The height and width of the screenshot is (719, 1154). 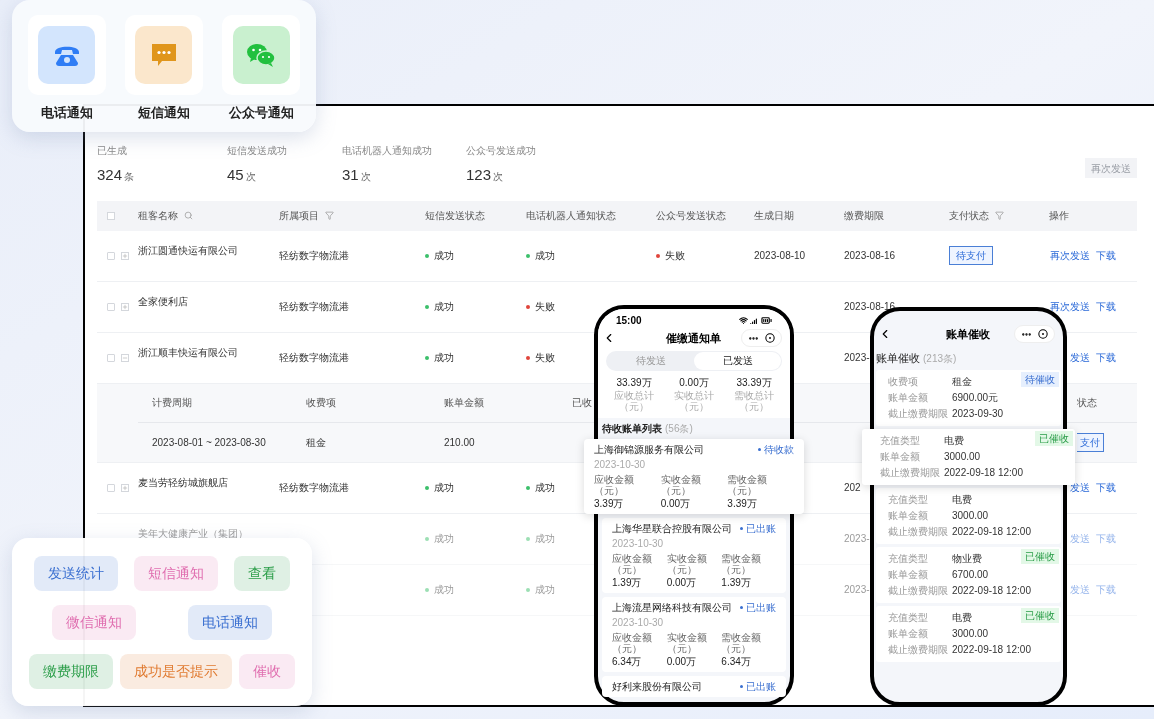 What do you see at coordinates (262, 573) in the screenshot?
I see `tag-chip: 查看` at bounding box center [262, 573].